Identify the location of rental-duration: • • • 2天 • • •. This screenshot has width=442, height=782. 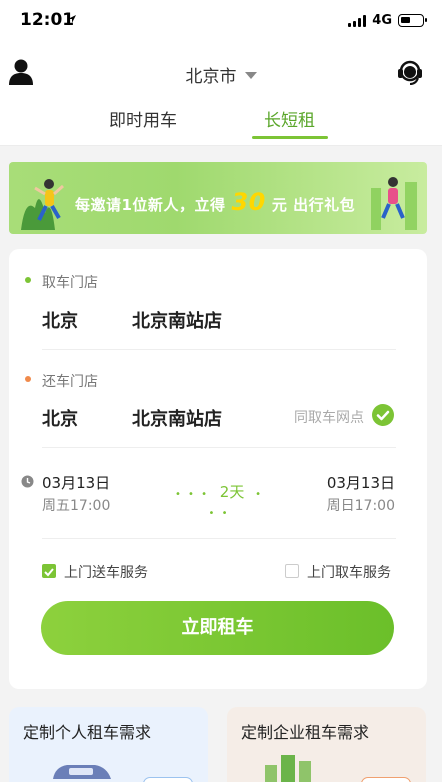
(219, 501).